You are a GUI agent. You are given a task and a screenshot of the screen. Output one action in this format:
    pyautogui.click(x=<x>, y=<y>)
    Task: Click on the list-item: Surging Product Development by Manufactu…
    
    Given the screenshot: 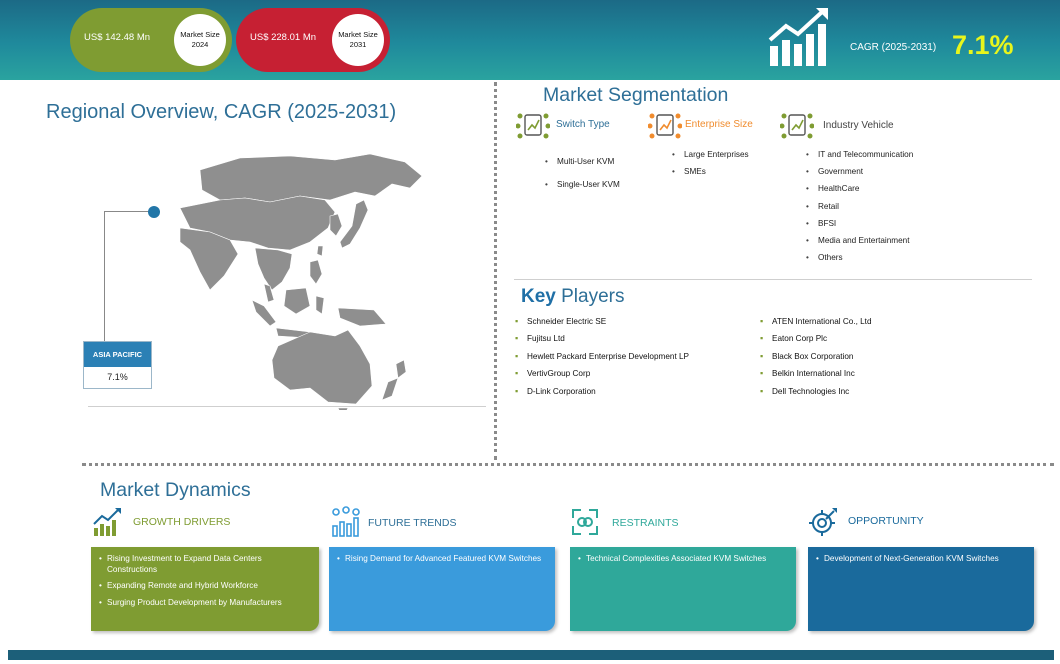 What is the action you would take?
    pyautogui.click(x=205, y=603)
    